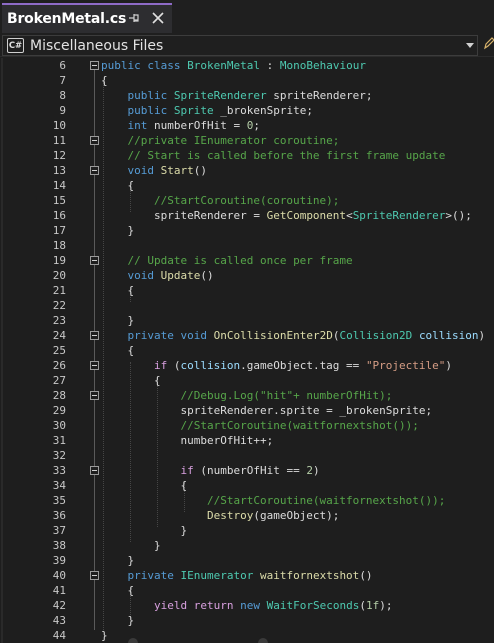 The width and height of the screenshot is (494, 643). What do you see at coordinates (247, 485) in the screenshot?
I see `code-line: 34 {` at bounding box center [247, 485].